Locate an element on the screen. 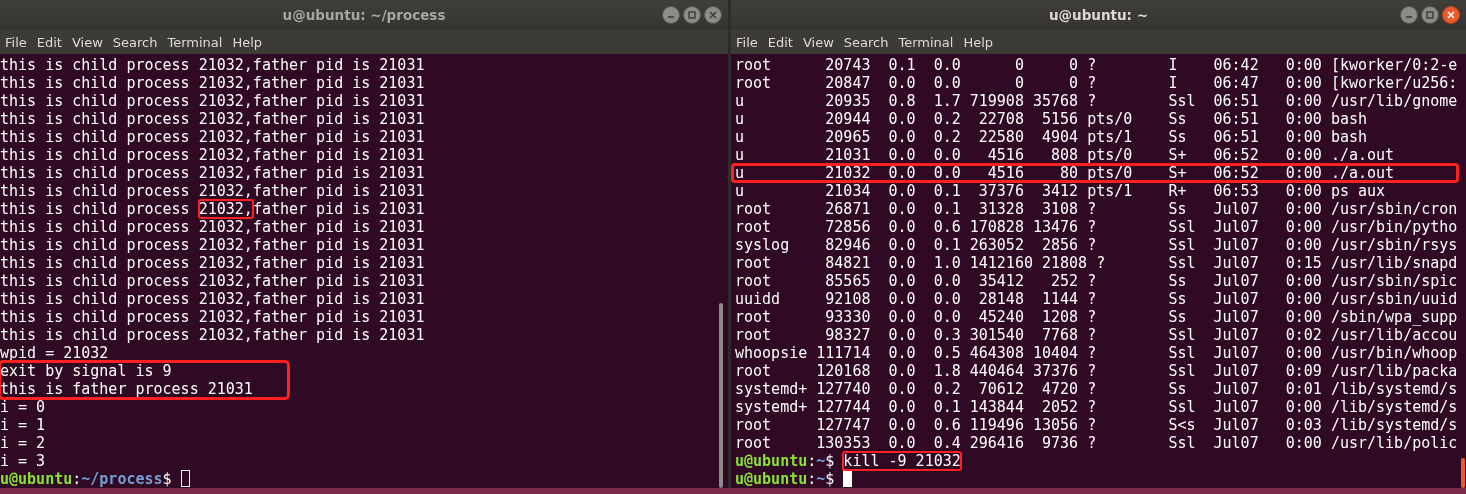 This screenshot has width=1466, height=494. table-cell: 21808 is located at coordinates (1065, 263).